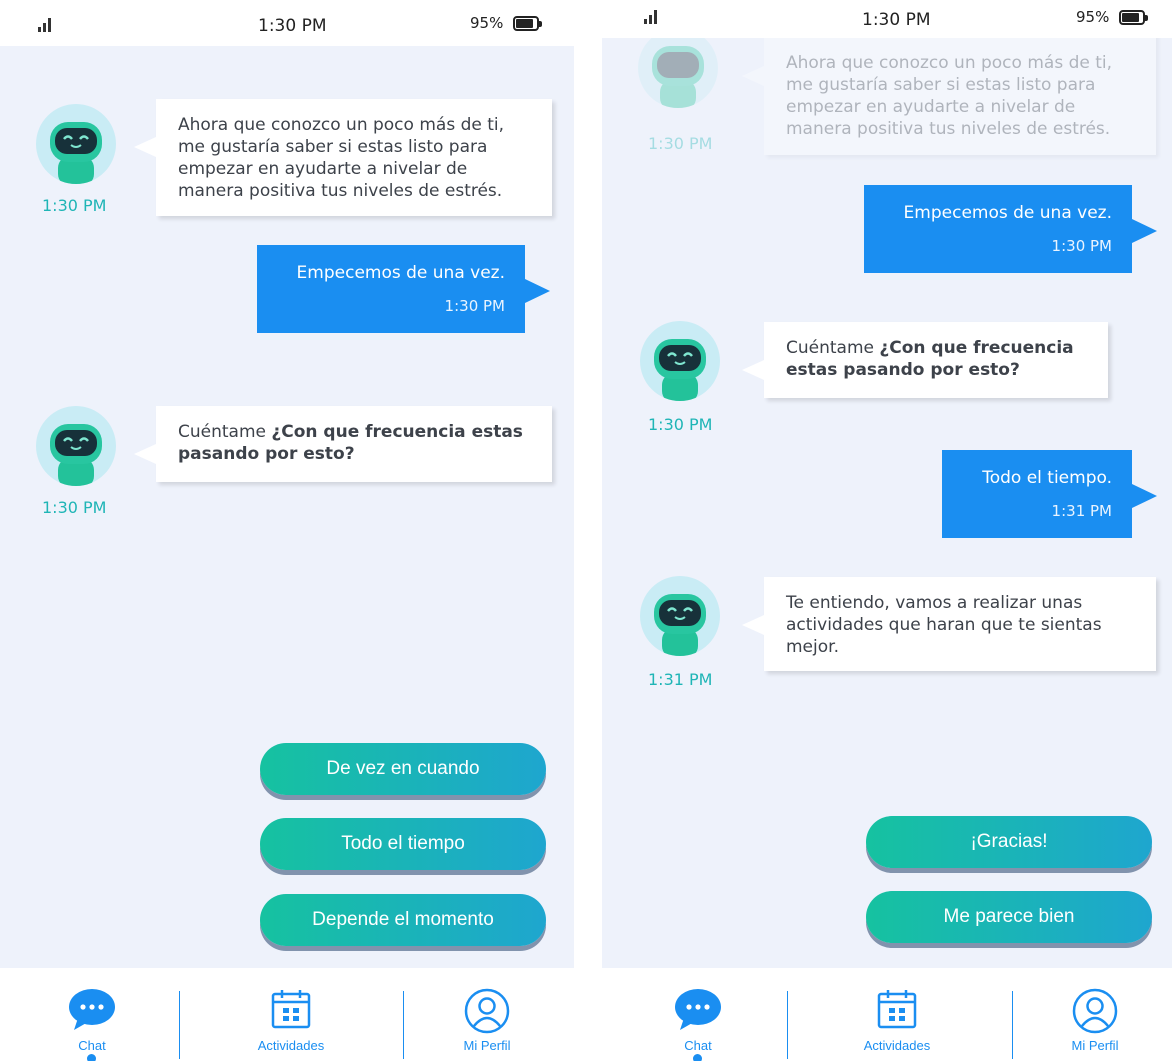 The height and width of the screenshot is (1061, 1172). What do you see at coordinates (1049, 494) in the screenshot?
I see `user-message-bubble: Todo el tiempo. 1:31 PM` at bounding box center [1049, 494].